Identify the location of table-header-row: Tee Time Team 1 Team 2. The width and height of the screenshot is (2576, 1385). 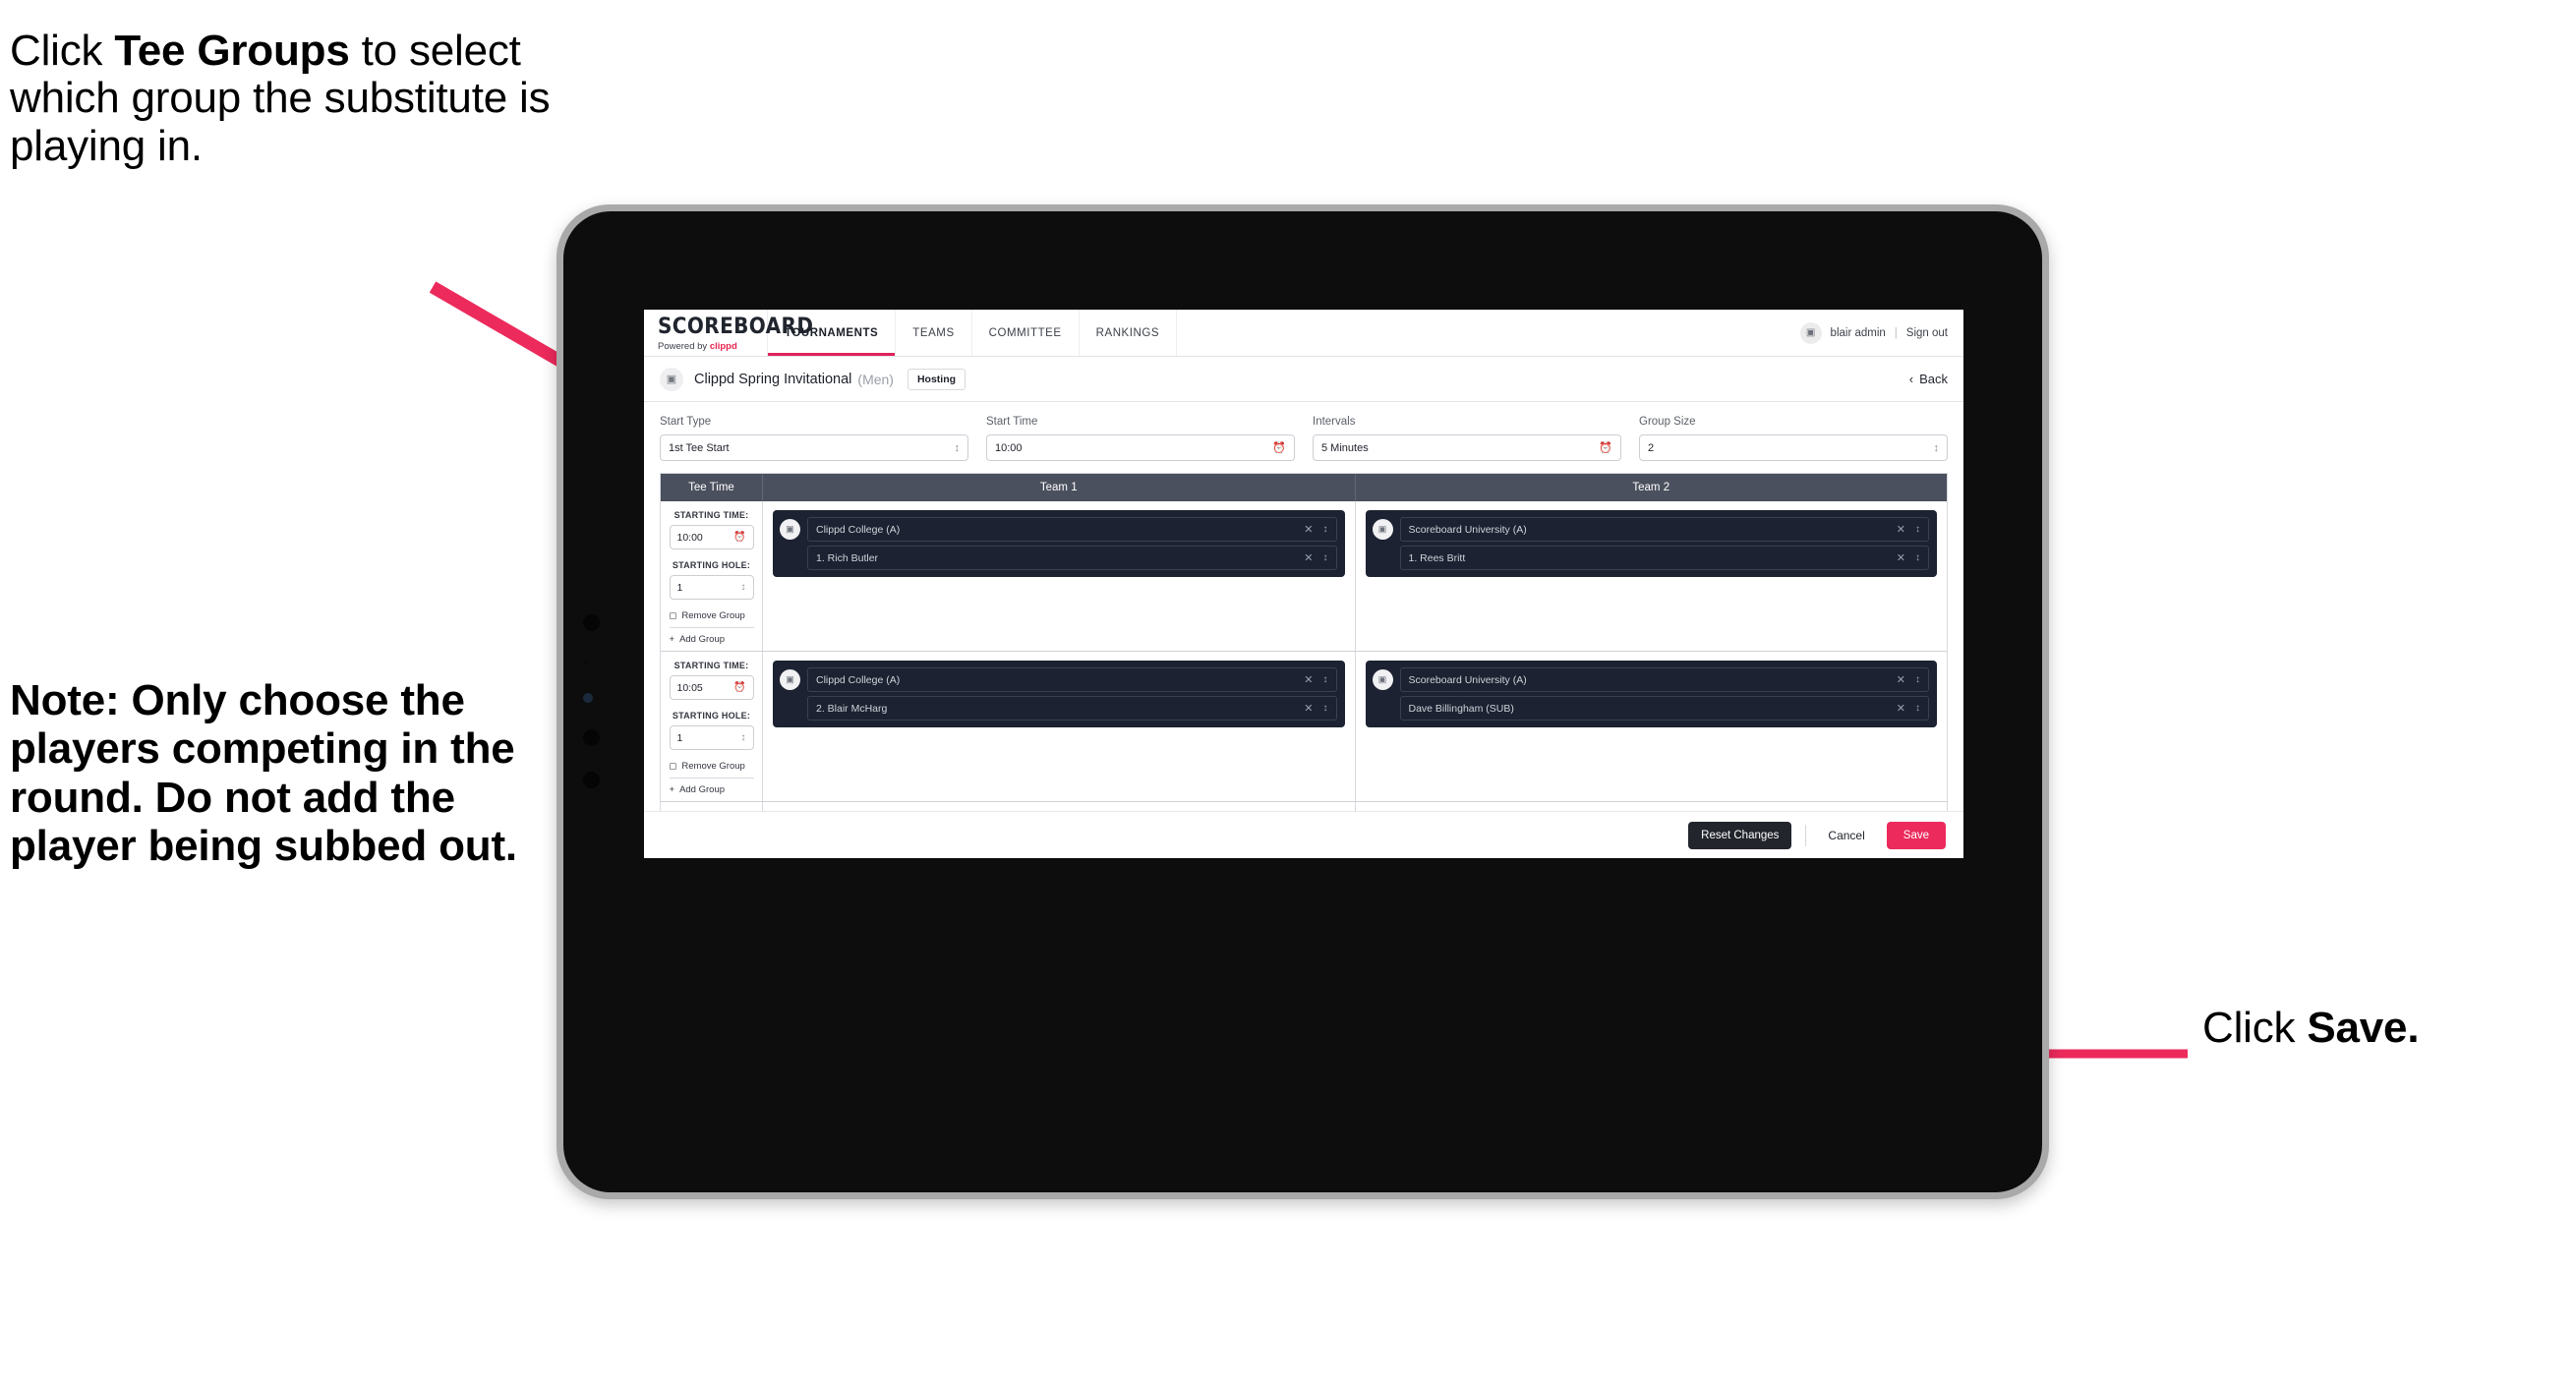
(1304, 487).